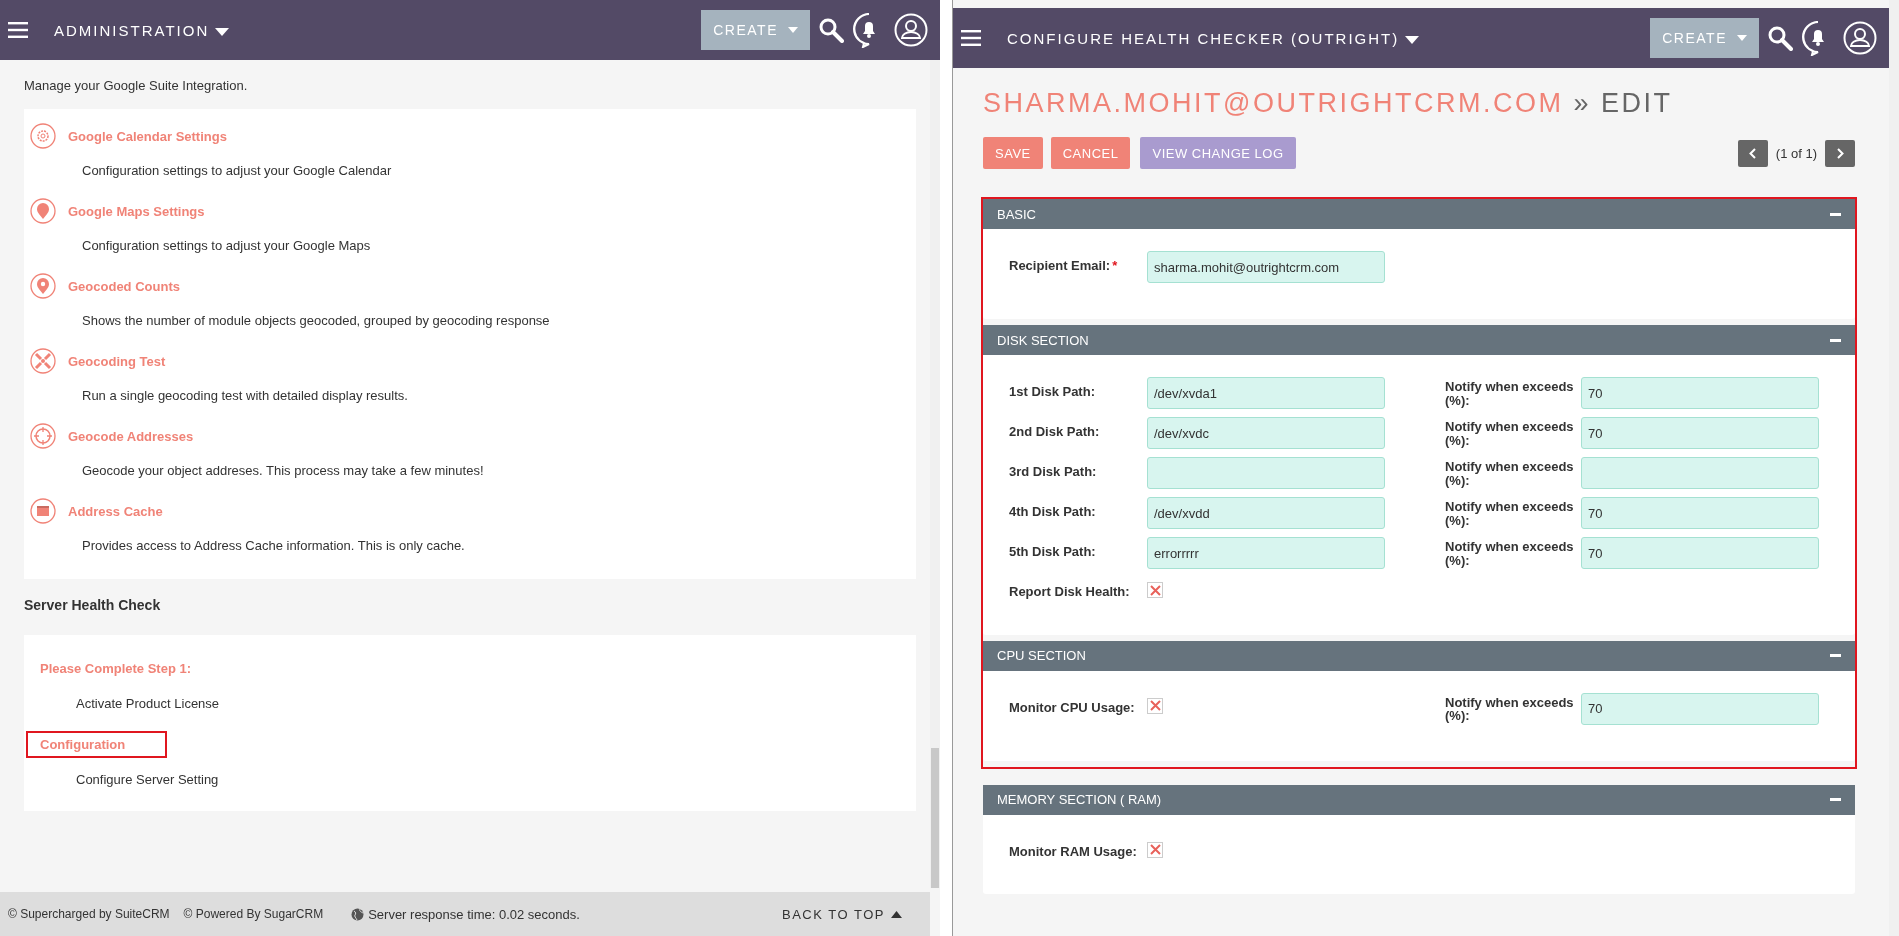 Image resolution: width=1899 pixels, height=936 pixels. Describe the element at coordinates (1070, 591) in the screenshot. I see `field-label: Report Disk Health:` at that location.